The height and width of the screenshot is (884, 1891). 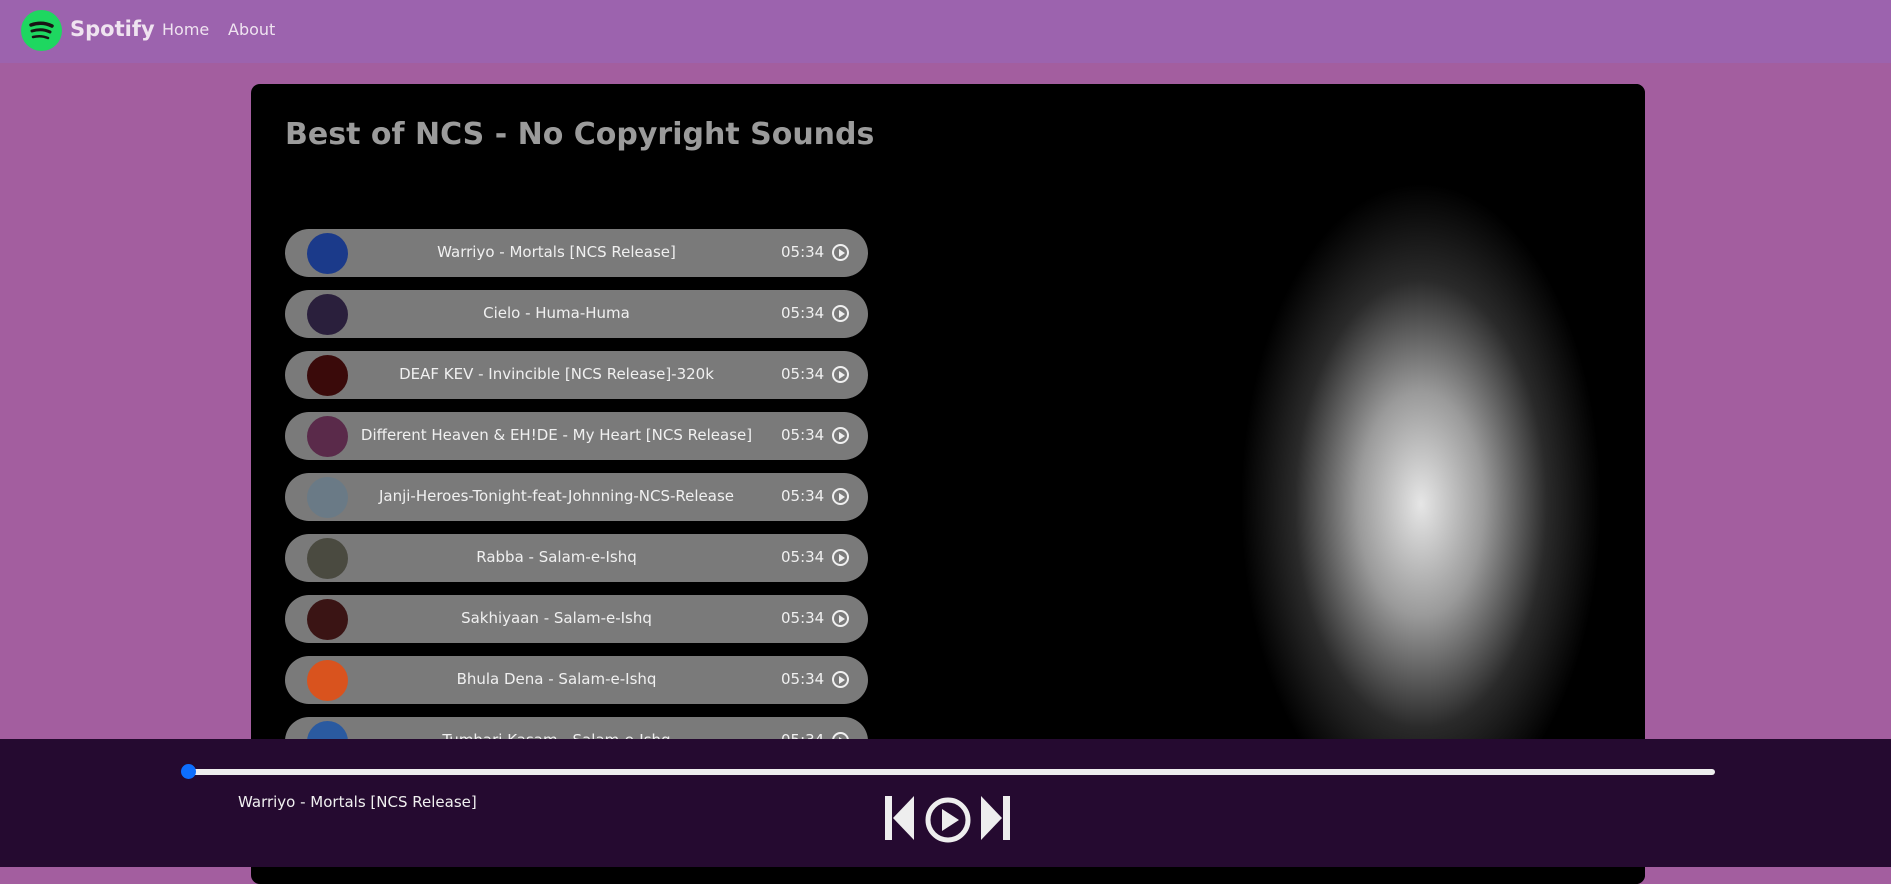 What do you see at coordinates (112, 29) in the screenshot?
I see `brand-name: Spotify` at bounding box center [112, 29].